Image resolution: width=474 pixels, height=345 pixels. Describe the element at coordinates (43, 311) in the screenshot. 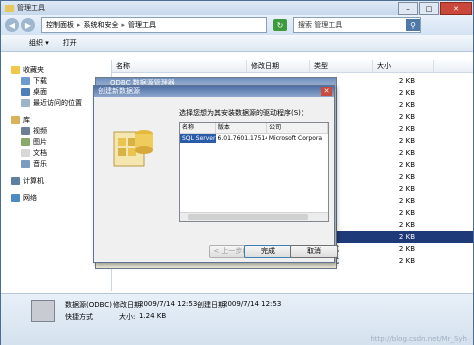

I see `odbc-icon` at that location.